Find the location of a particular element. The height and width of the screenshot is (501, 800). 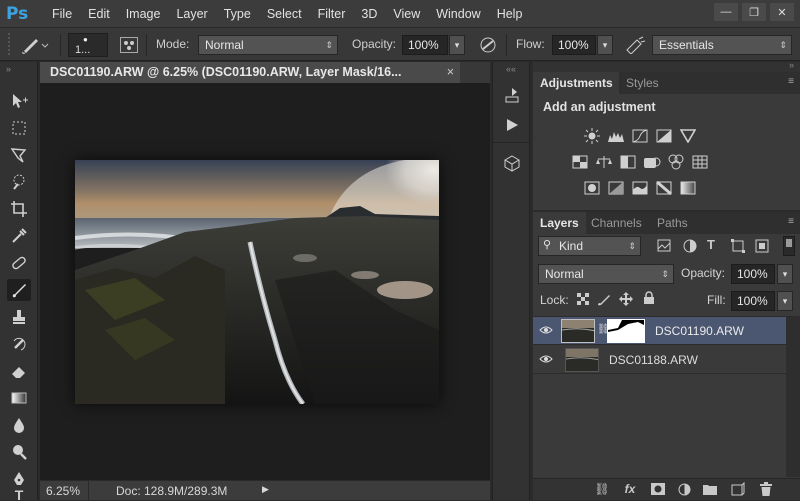

curves-icon is located at coordinates (640, 136).